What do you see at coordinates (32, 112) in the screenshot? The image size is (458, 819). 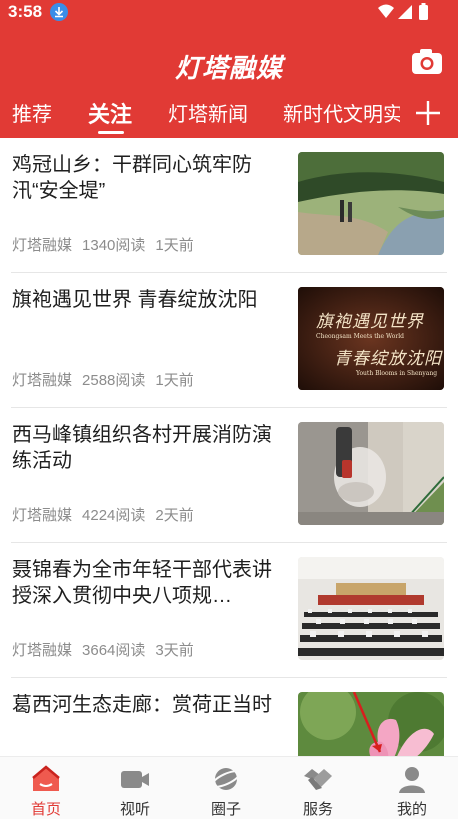 I see `tab-recommend: 推荐` at bounding box center [32, 112].